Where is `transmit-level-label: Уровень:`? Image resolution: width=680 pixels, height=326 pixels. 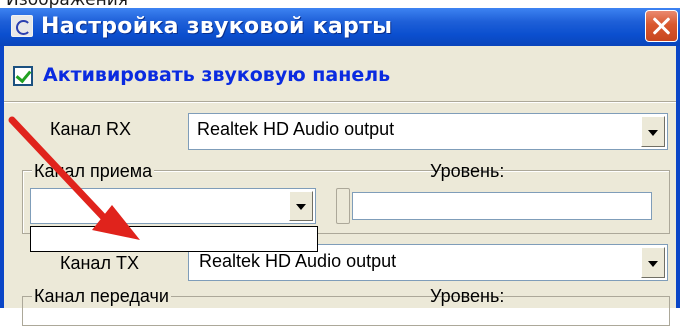 transmit-level-label: Уровень: is located at coordinates (467, 296).